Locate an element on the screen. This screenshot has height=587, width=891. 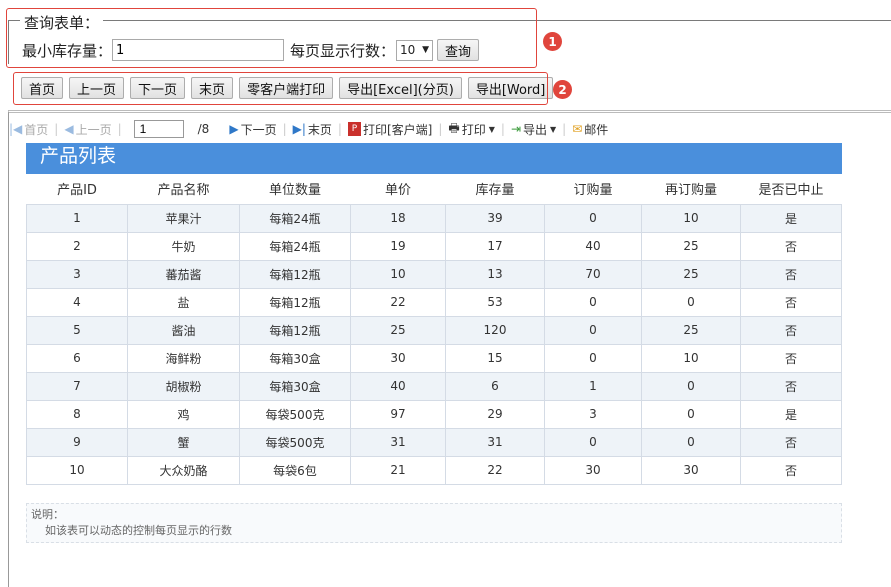
toolbar-print-button: 🖶 打印 ▼ is located at coordinates (471, 129).